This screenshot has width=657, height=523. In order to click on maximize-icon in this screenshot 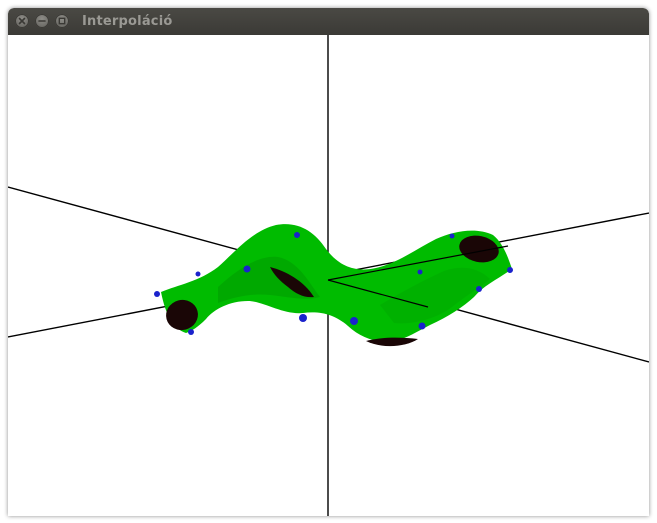, I will do `click(62, 21)`.